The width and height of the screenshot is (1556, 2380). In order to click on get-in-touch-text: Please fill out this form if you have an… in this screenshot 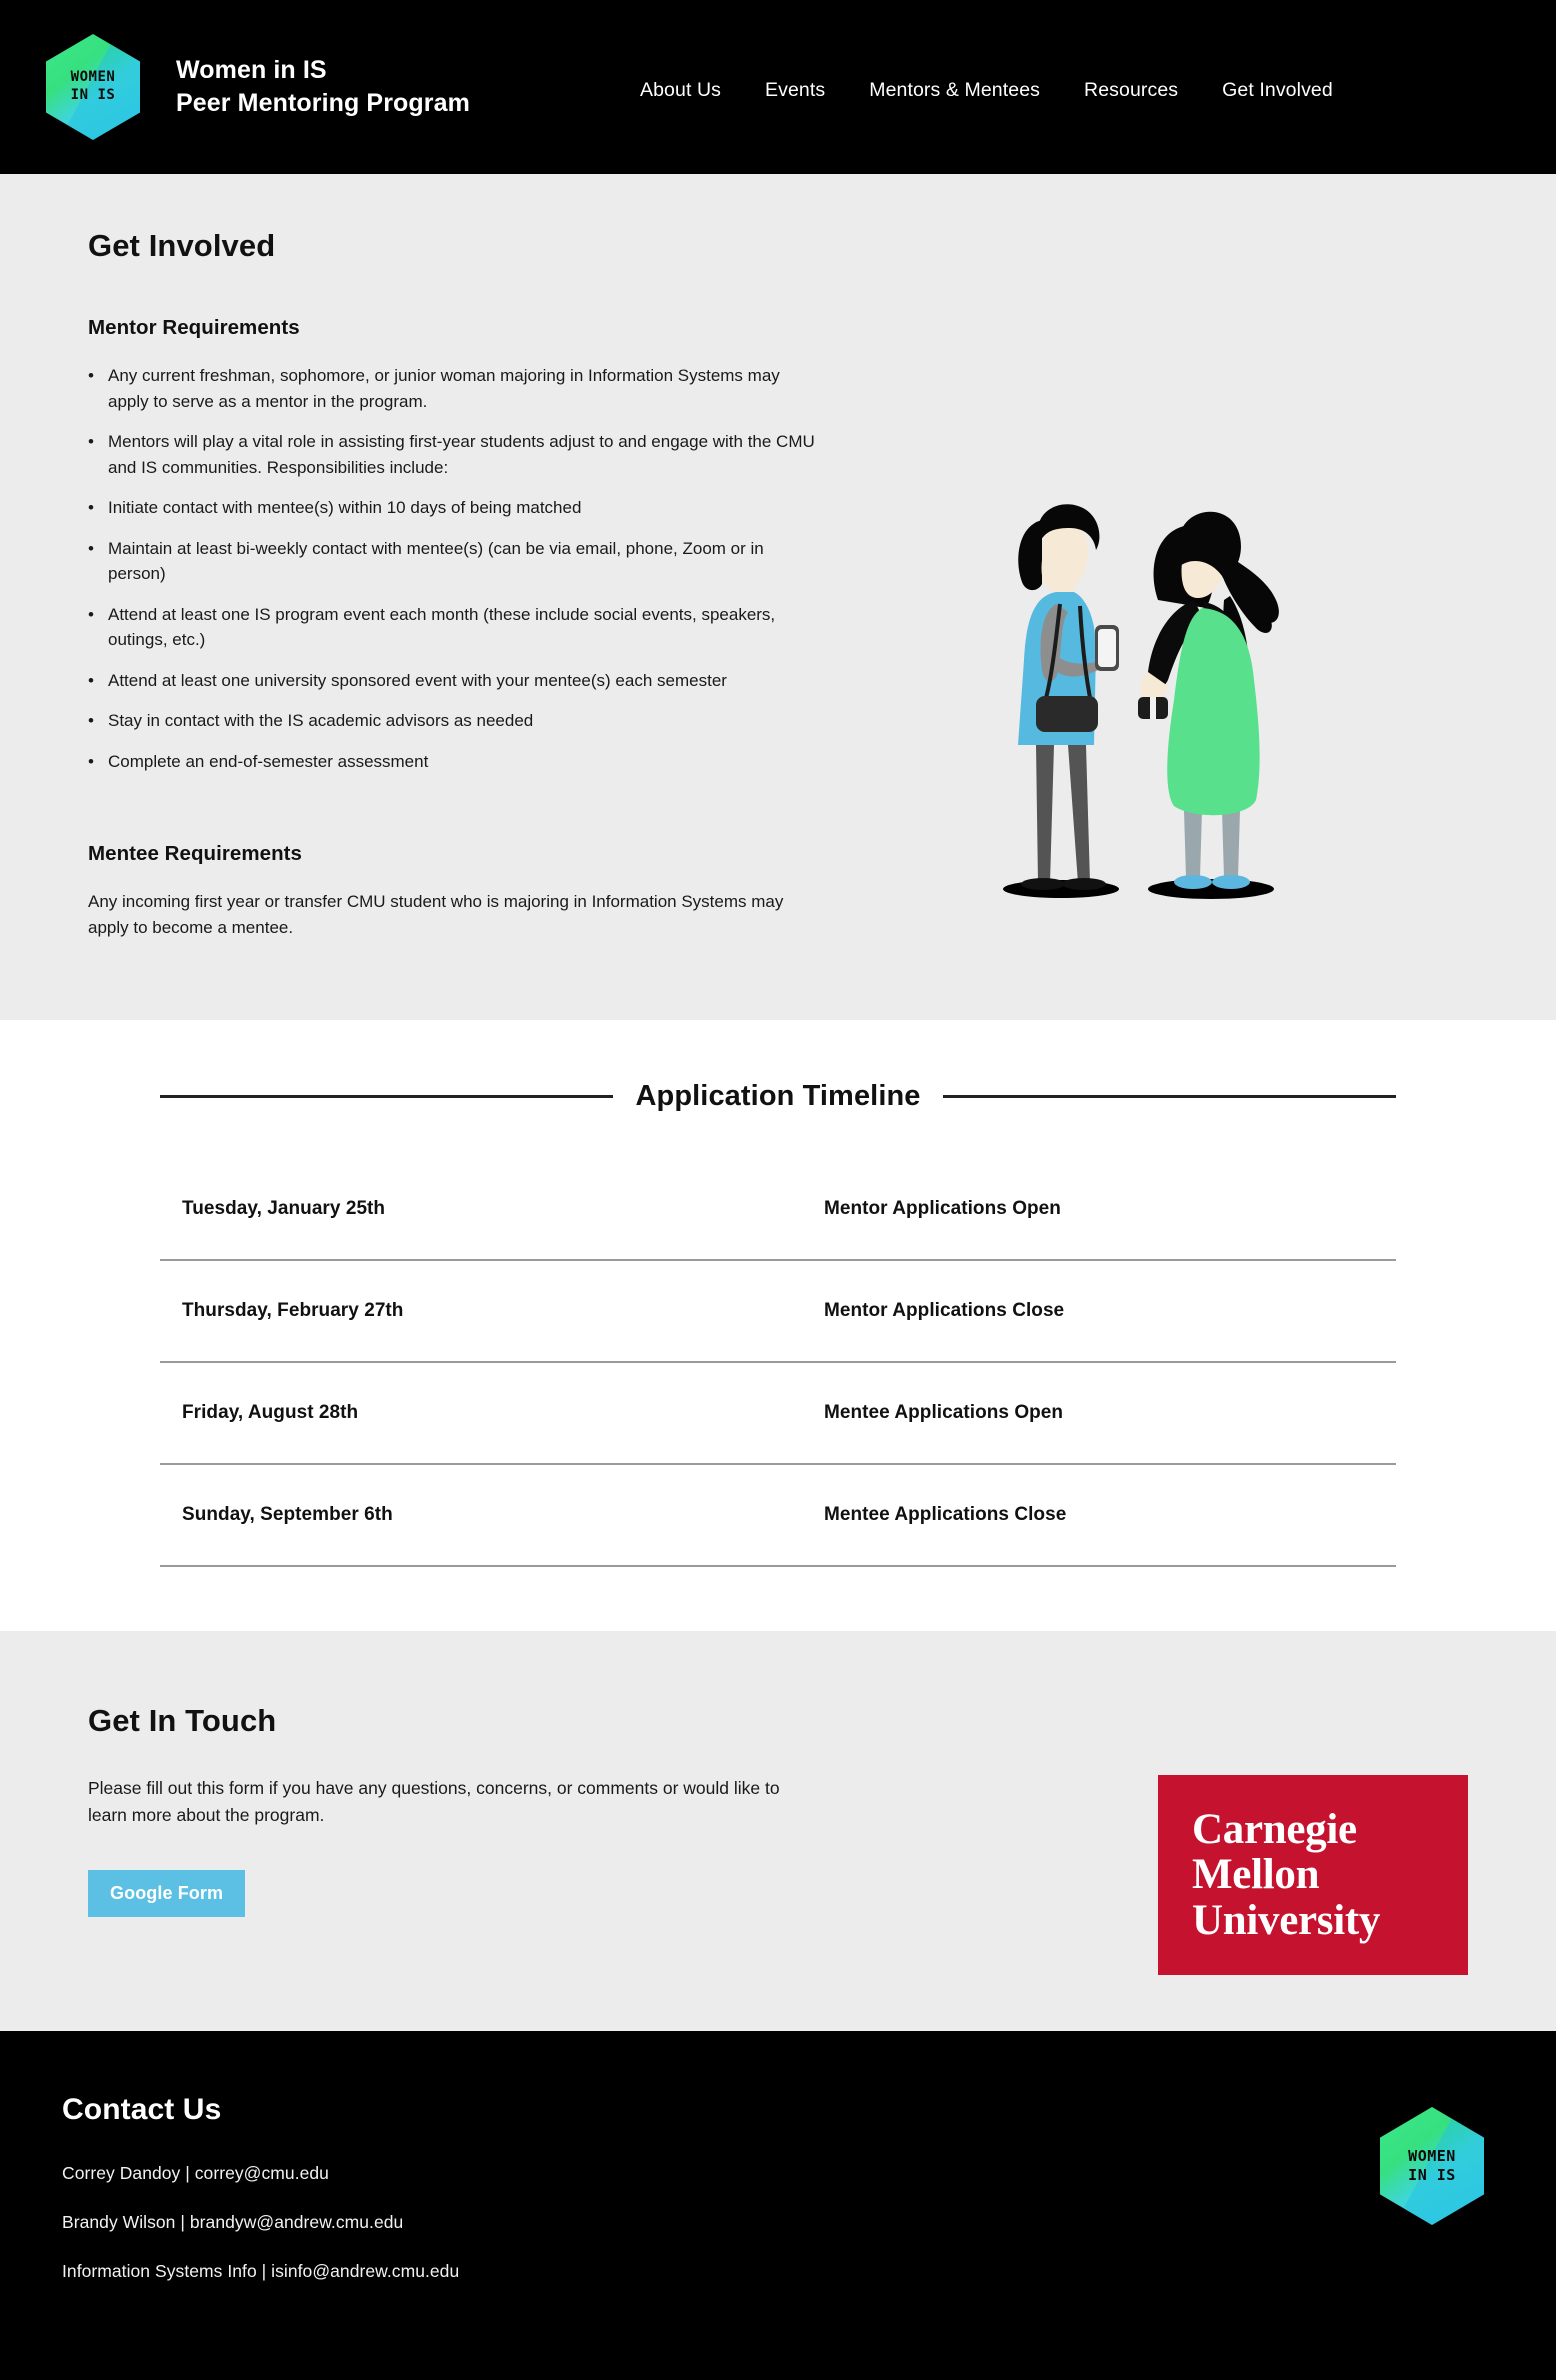, I will do `click(434, 1801)`.